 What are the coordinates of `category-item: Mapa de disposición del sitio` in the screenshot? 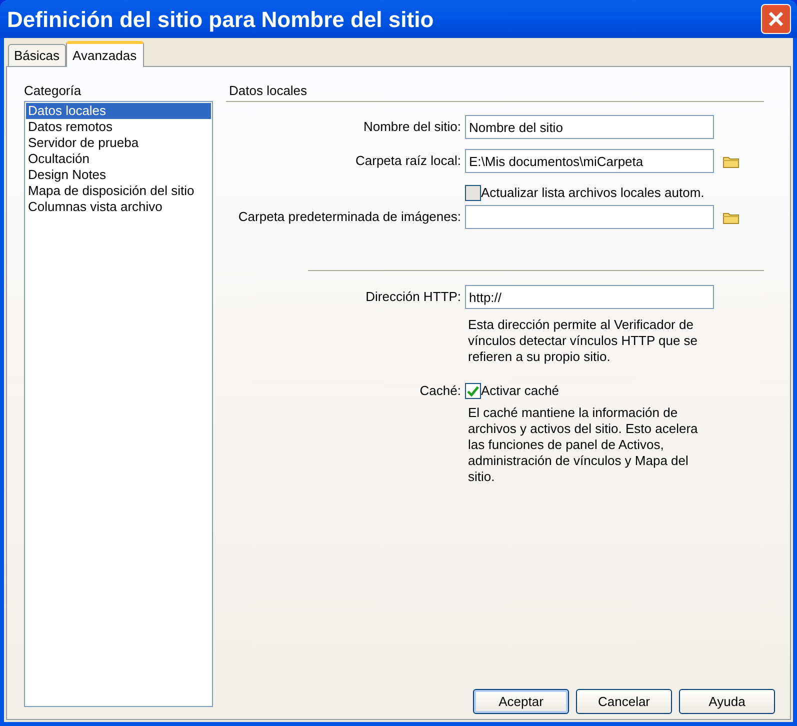 It's located at (118, 191).